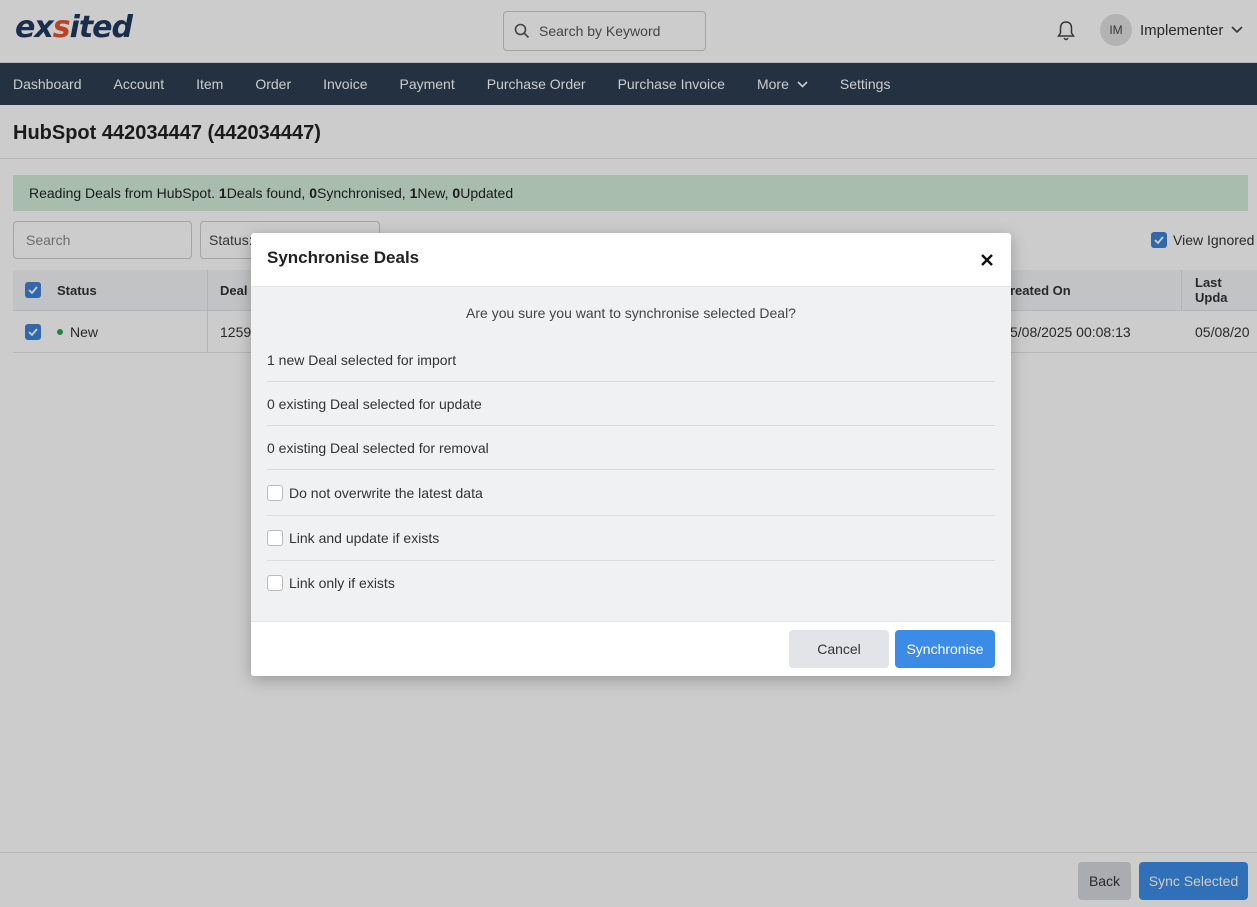 The width and height of the screenshot is (1257, 907). Describe the element at coordinates (631, 360) in the screenshot. I see `summary-import: 1 new Deal selected for import` at that location.